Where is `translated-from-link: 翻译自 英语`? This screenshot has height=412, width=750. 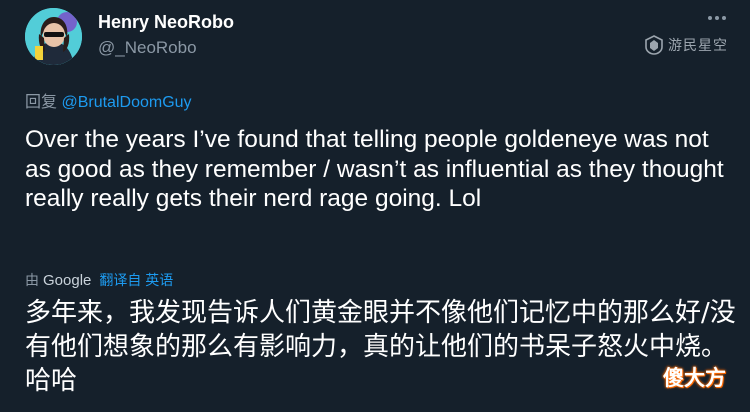
translated-from-link: 翻译自 英语 is located at coordinates (136, 280).